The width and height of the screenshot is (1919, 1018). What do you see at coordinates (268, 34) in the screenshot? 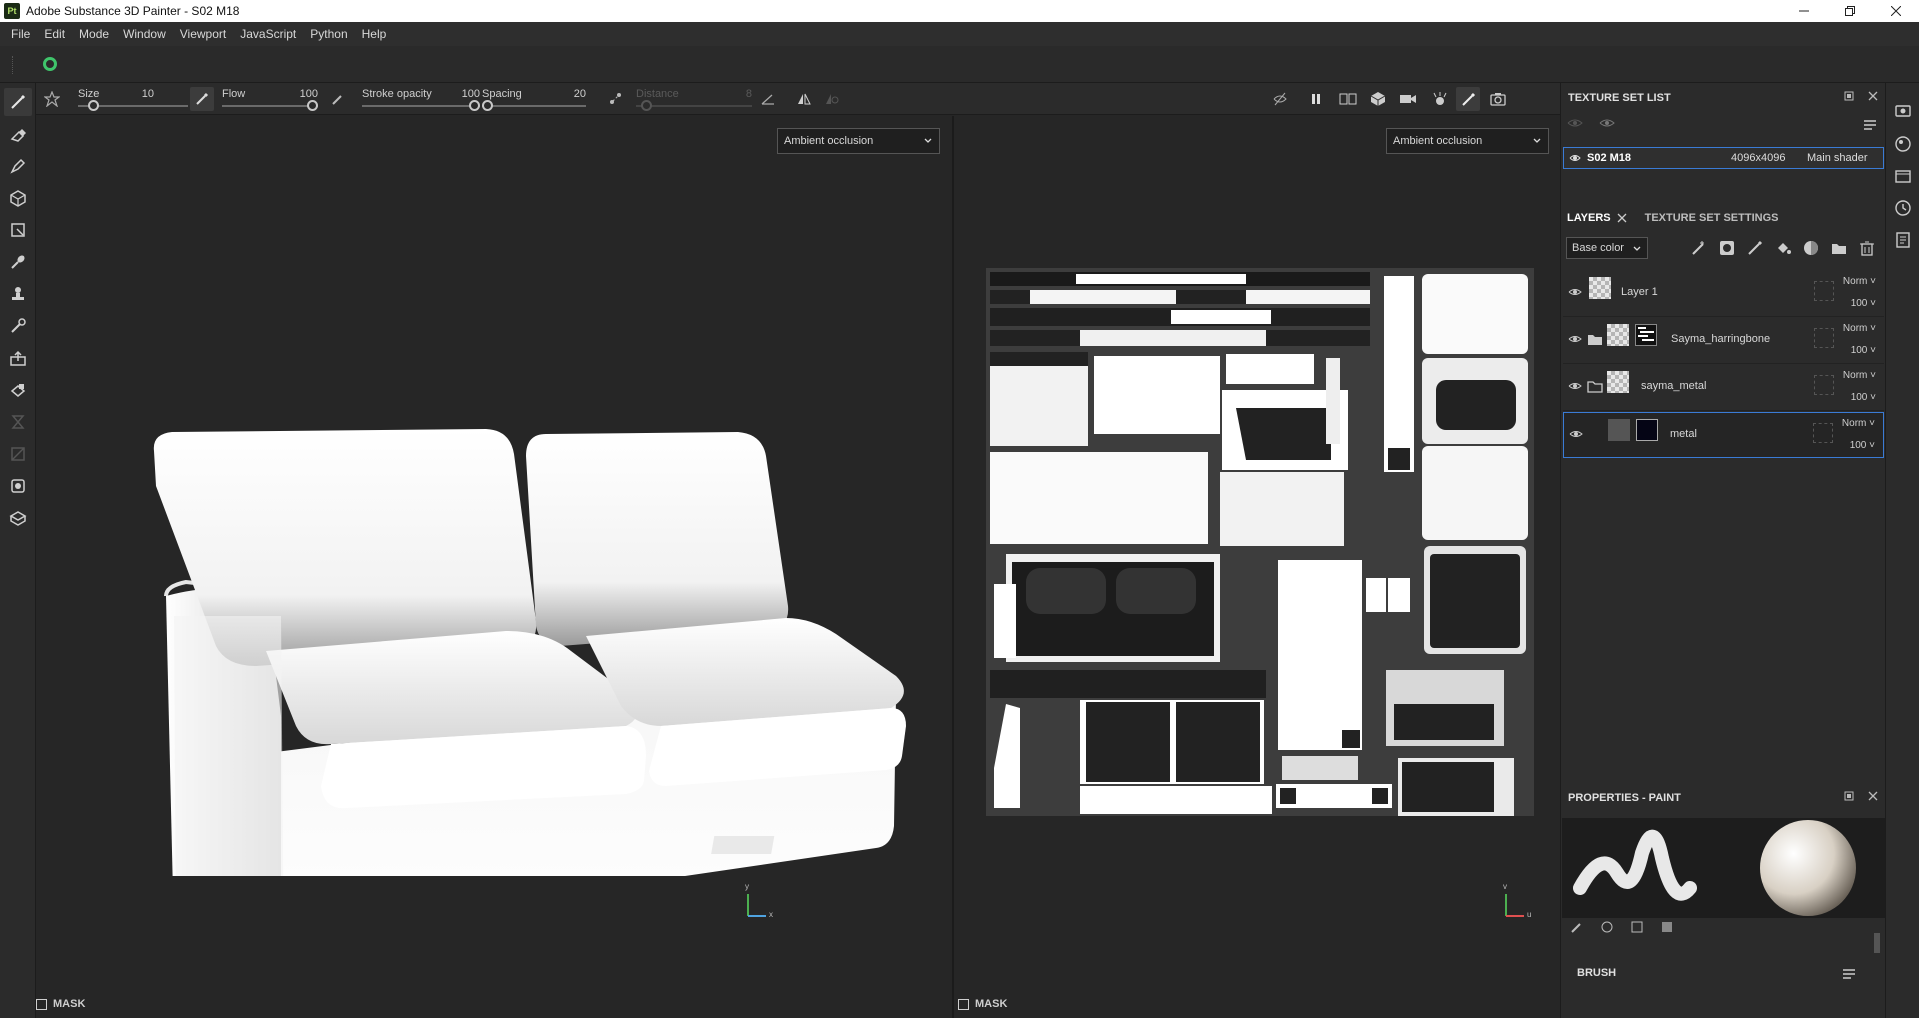
I see `menu-javascript: JavaScript` at bounding box center [268, 34].